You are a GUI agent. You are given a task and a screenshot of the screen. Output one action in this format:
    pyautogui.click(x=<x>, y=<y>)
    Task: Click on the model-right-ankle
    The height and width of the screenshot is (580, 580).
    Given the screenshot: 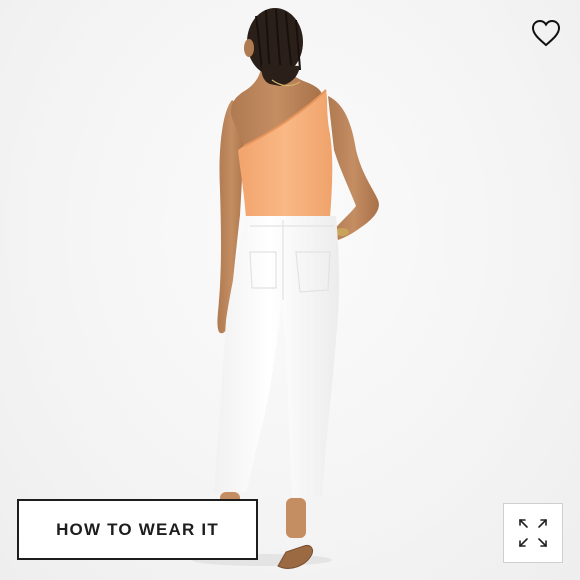 What is the action you would take?
    pyautogui.click(x=296, y=518)
    